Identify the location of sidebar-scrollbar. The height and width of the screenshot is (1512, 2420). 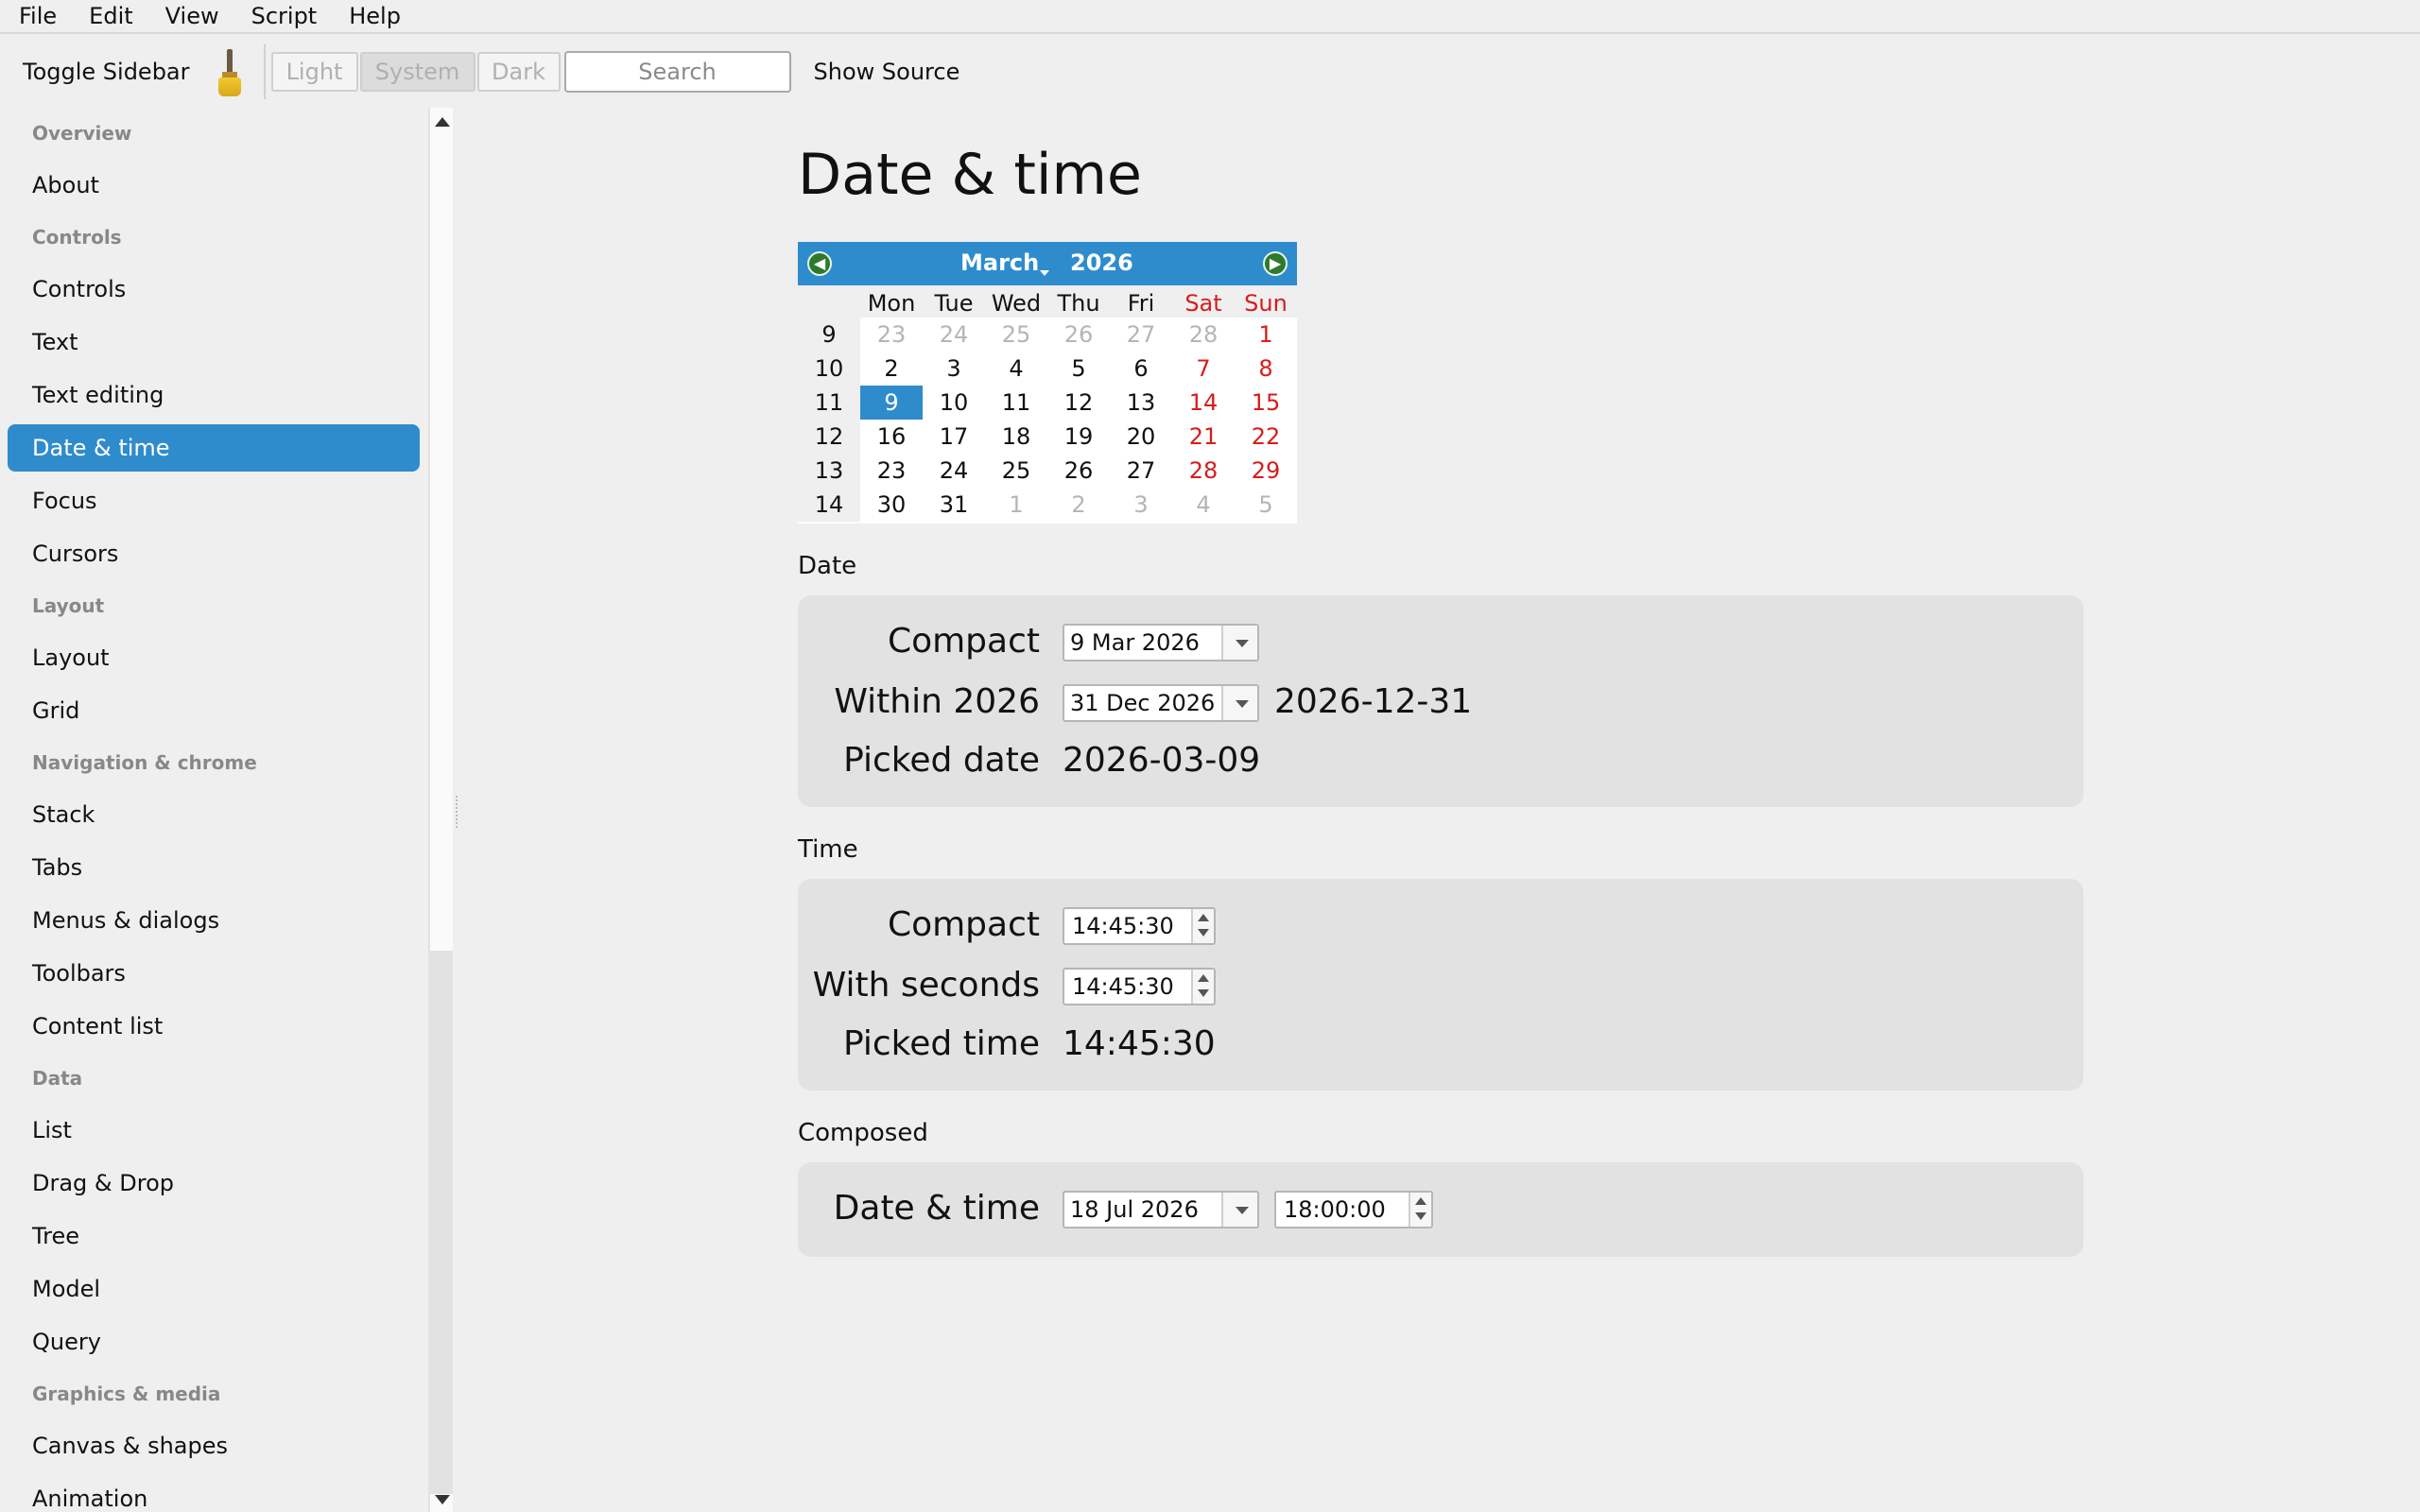
(440, 810).